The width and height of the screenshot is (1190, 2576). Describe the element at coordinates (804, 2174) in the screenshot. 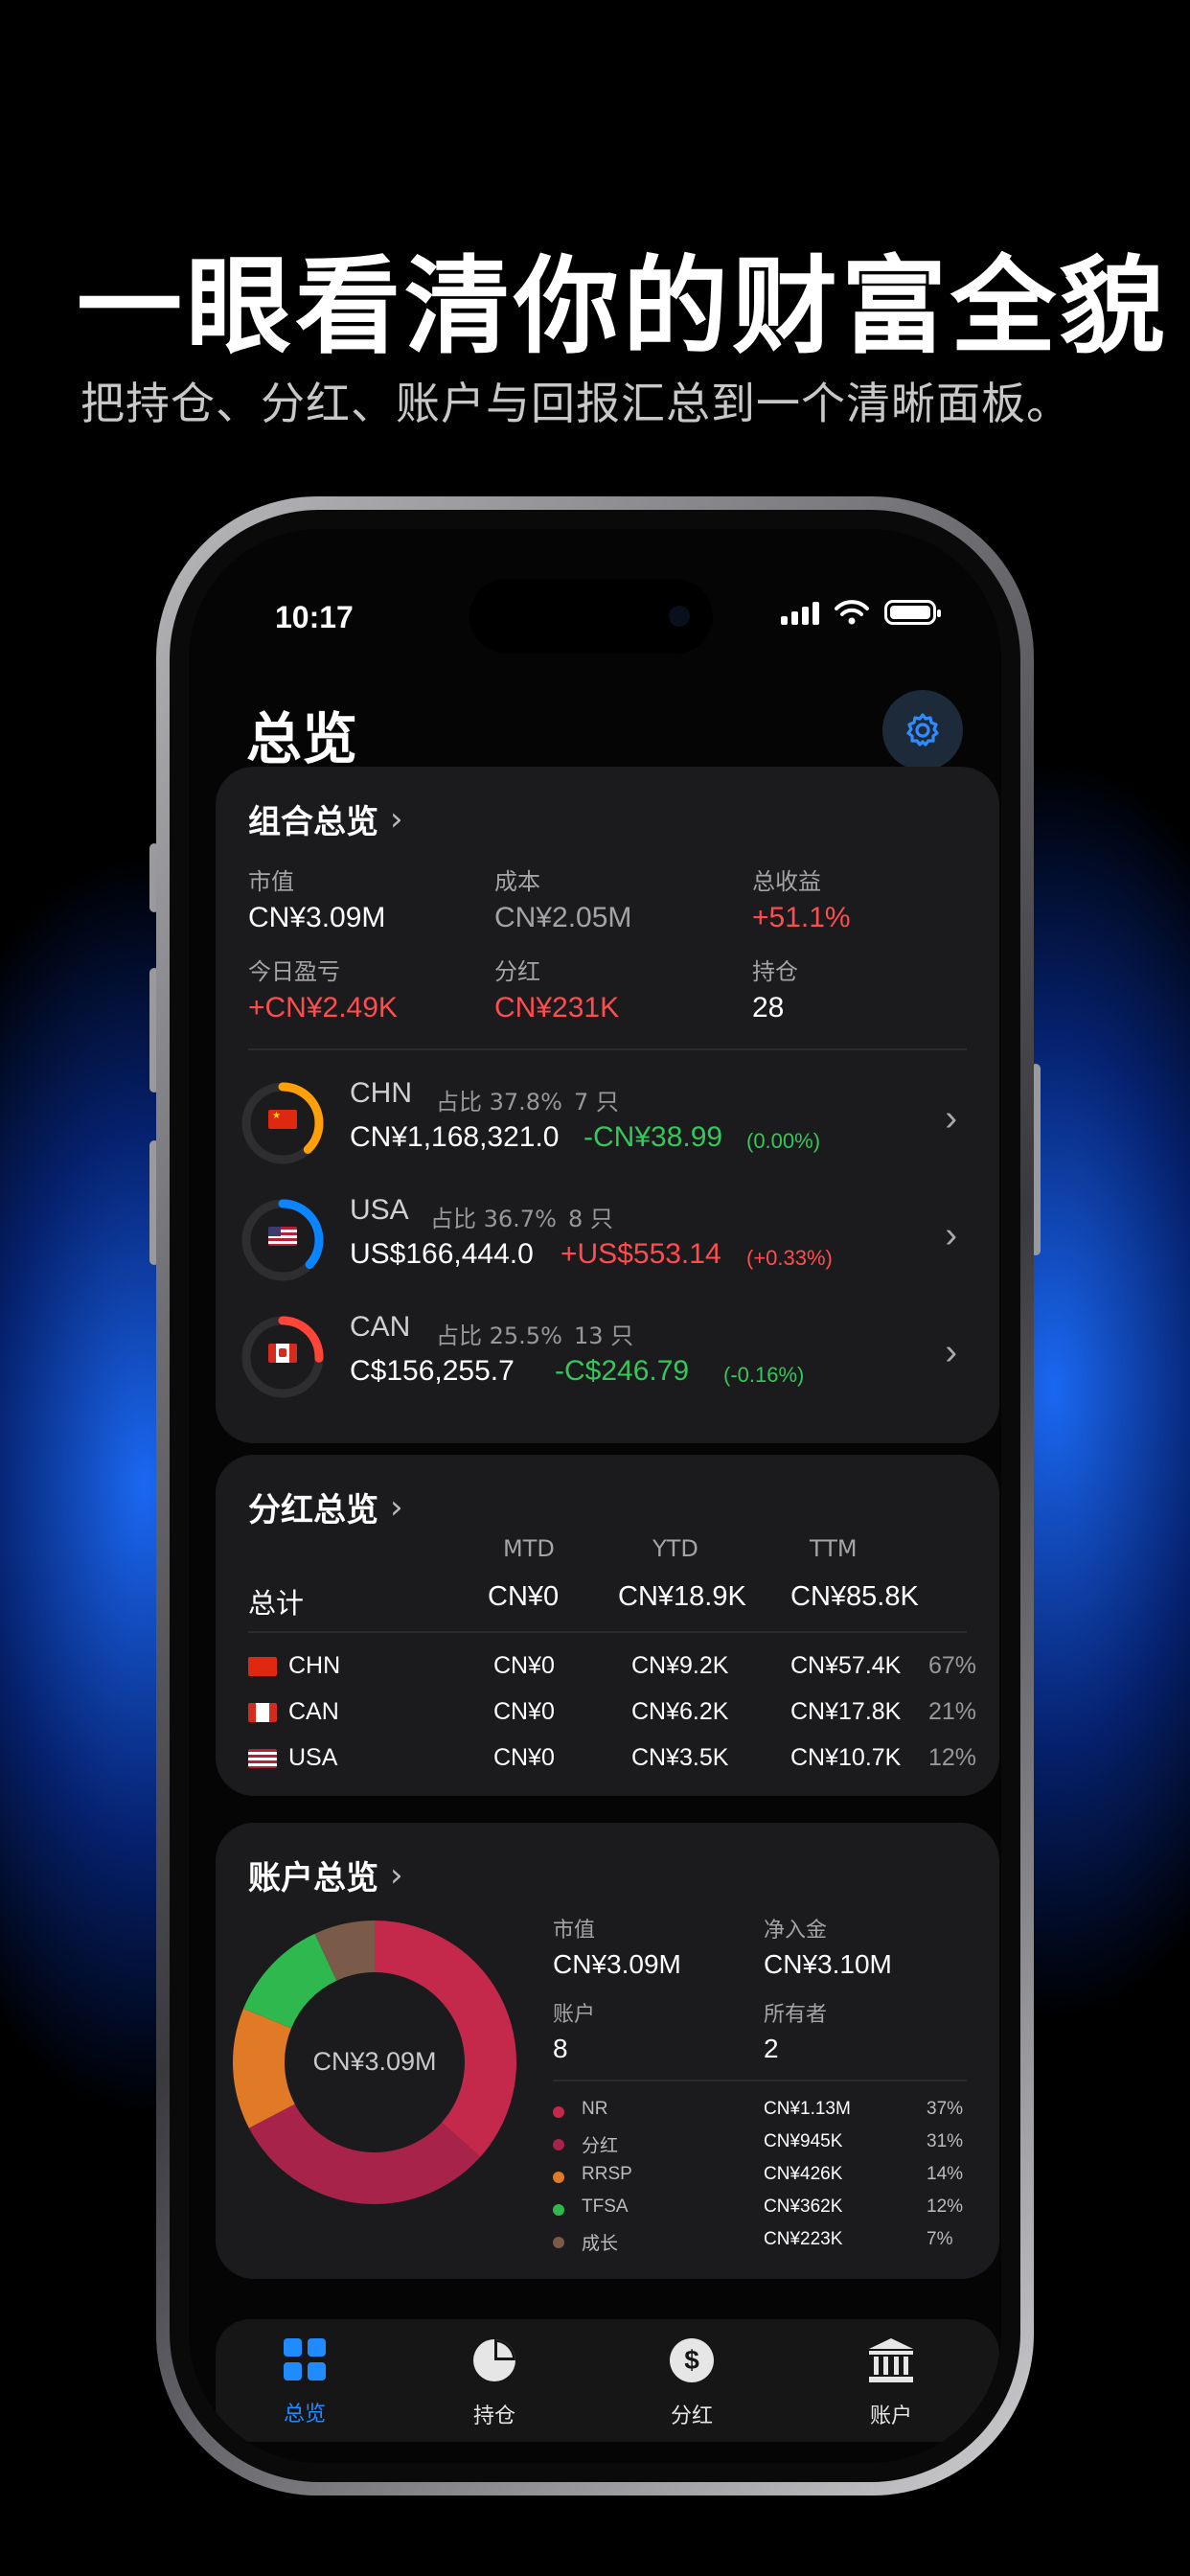

I see `legend-value: CN¥426K` at that location.